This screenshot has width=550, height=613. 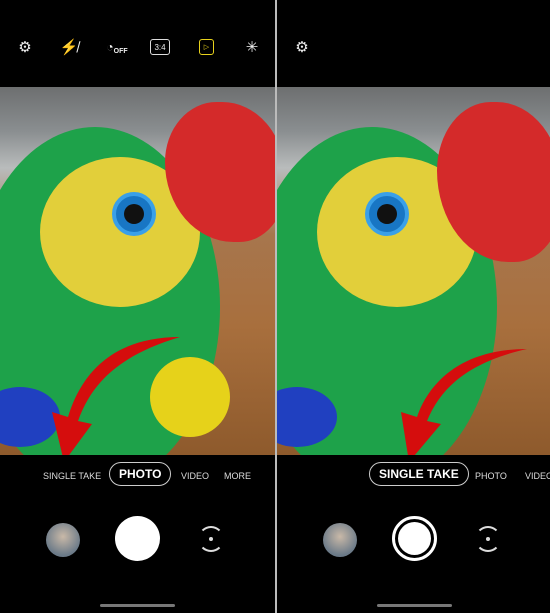 I want to click on filter-effects-icon: ✳, so click(x=252, y=47).